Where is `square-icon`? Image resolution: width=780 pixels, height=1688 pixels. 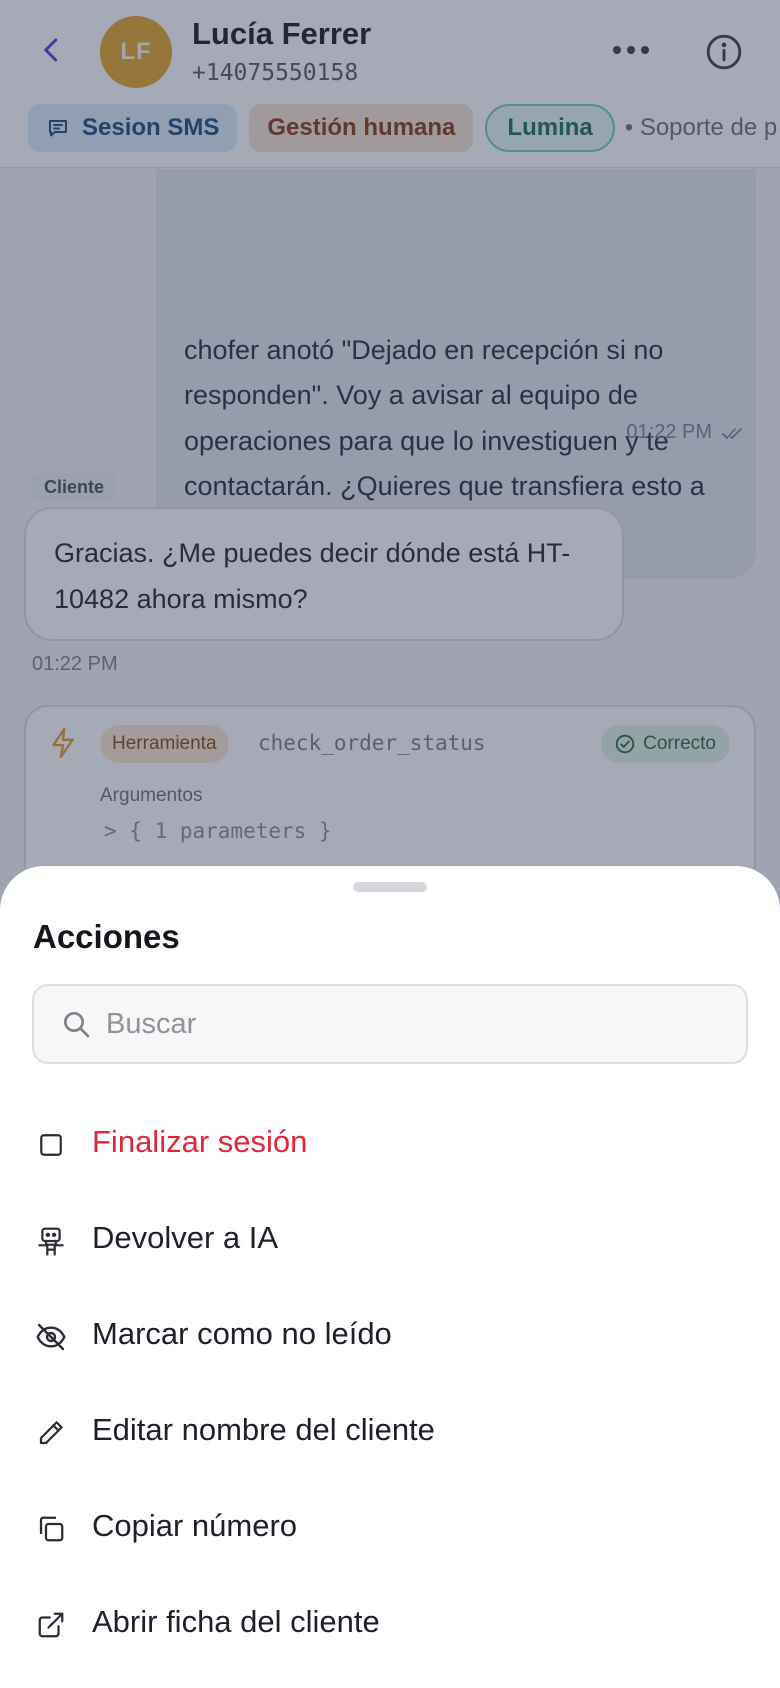
square-icon is located at coordinates (51, 1145).